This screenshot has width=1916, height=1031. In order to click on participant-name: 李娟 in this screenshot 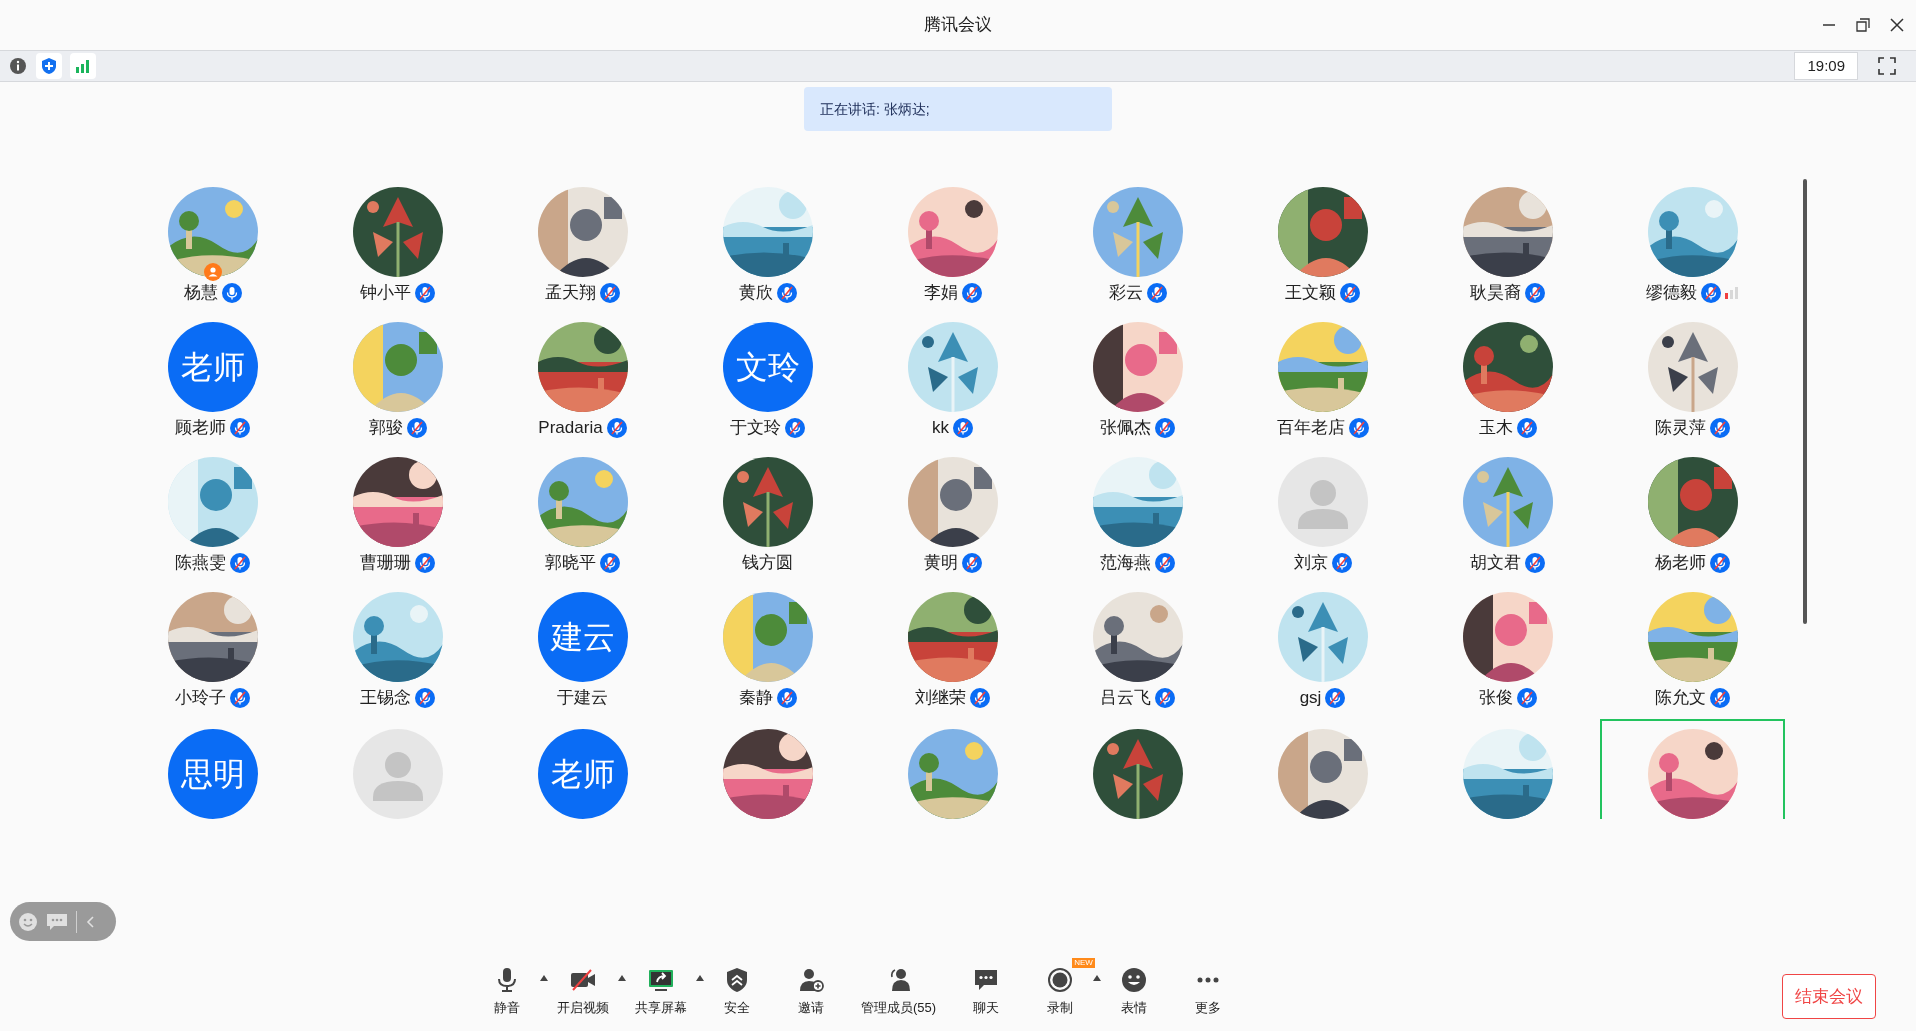, I will do `click(940, 293)`.